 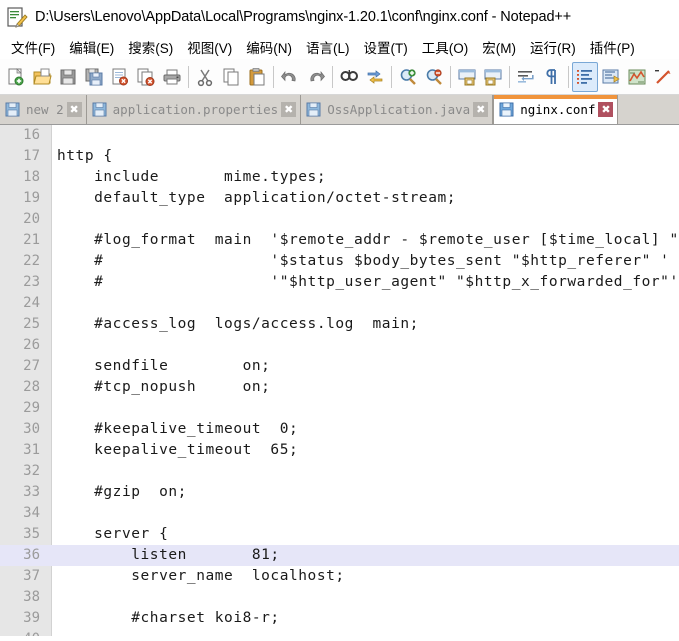 I want to click on word-wrap-icon, so click(x=526, y=77).